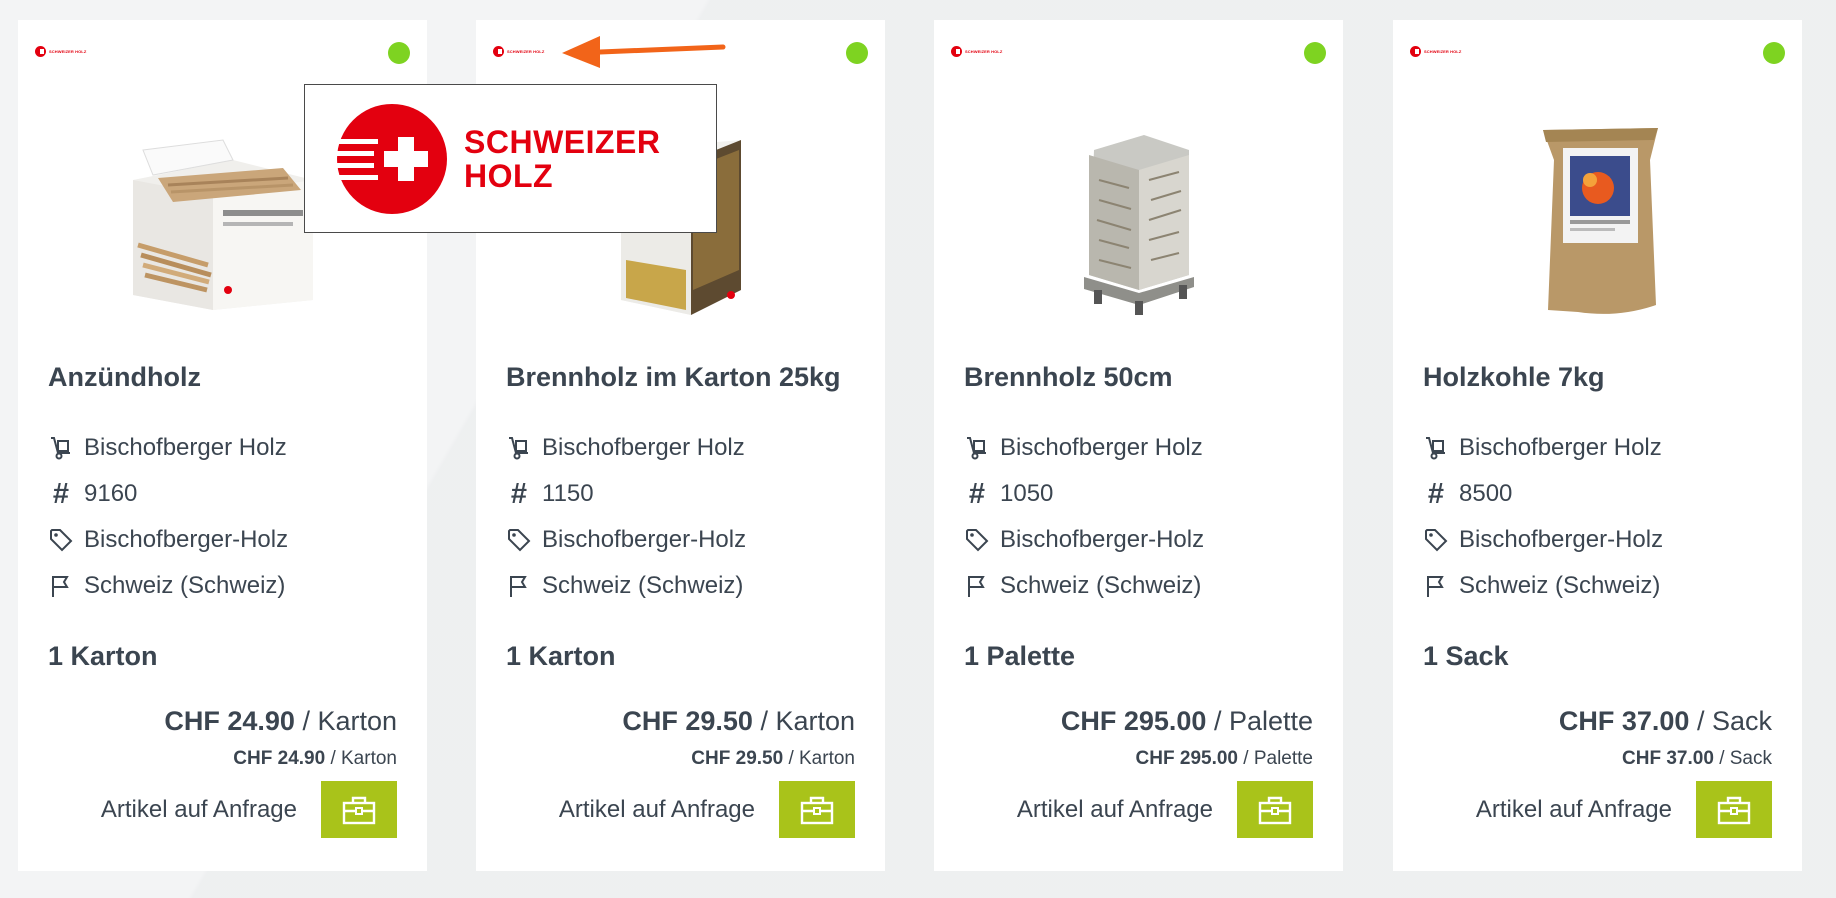 The height and width of the screenshot is (898, 1836). Describe the element at coordinates (168, 494) in the screenshot. I see `article-number-row: # 9160` at that location.